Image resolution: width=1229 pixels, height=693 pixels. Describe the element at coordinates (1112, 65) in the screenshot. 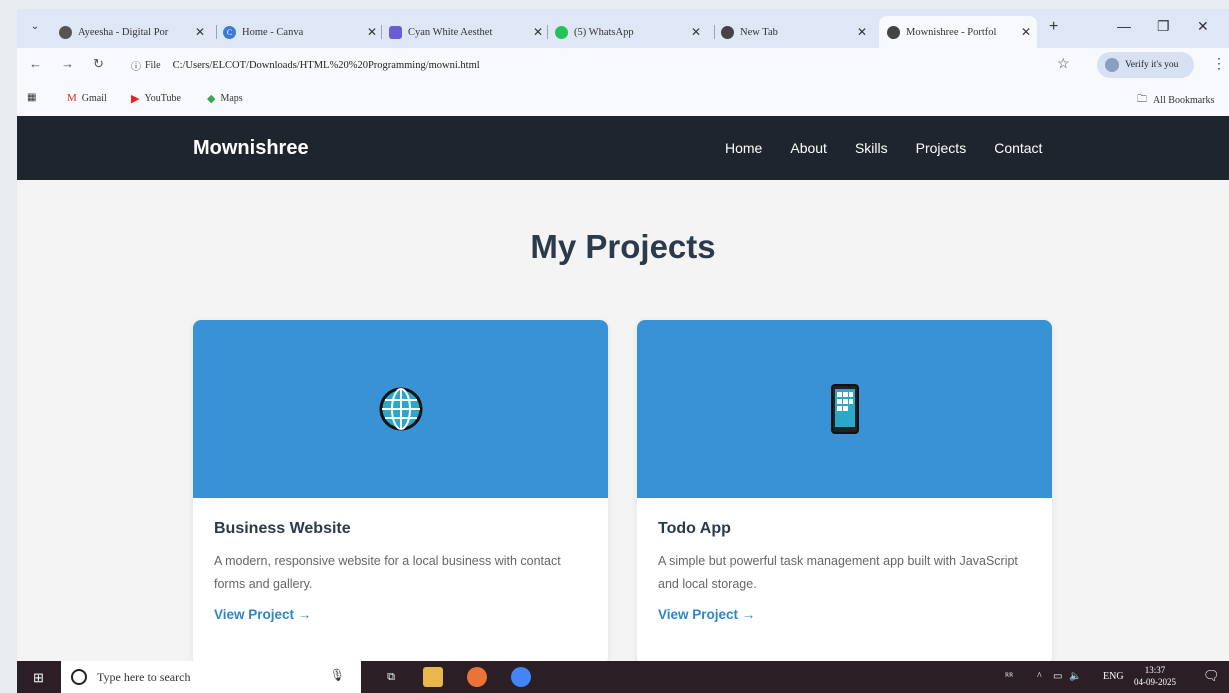

I see `avatar` at that location.